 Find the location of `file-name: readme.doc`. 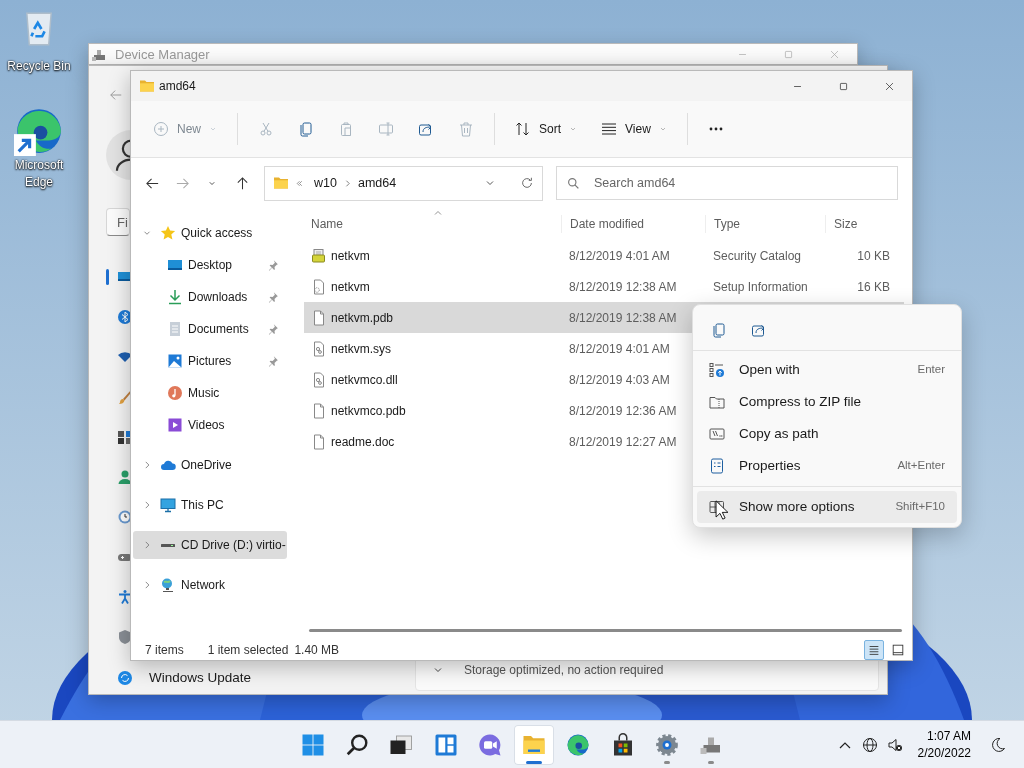

file-name: readme.doc is located at coordinates (363, 442).